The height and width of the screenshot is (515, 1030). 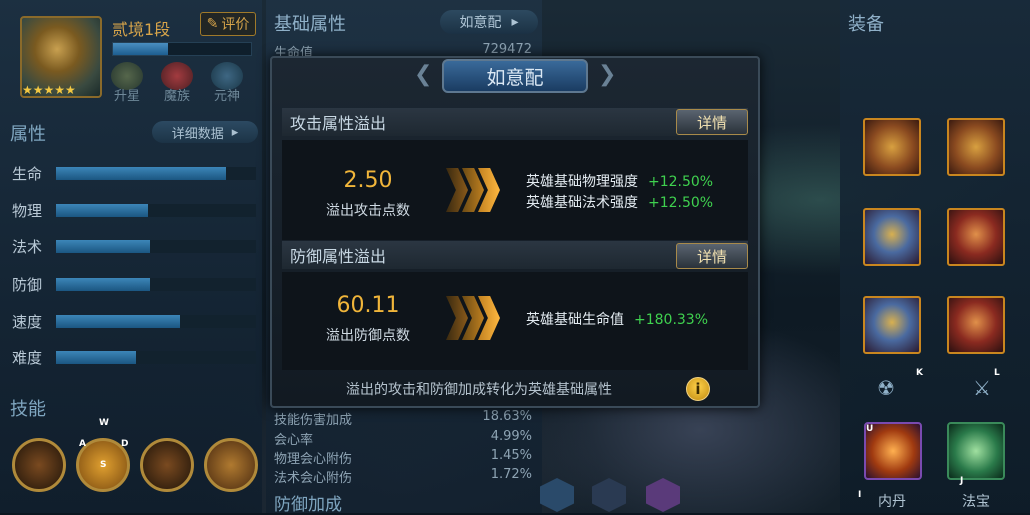 I want to click on key-hint-i: I, so click(x=860, y=495).